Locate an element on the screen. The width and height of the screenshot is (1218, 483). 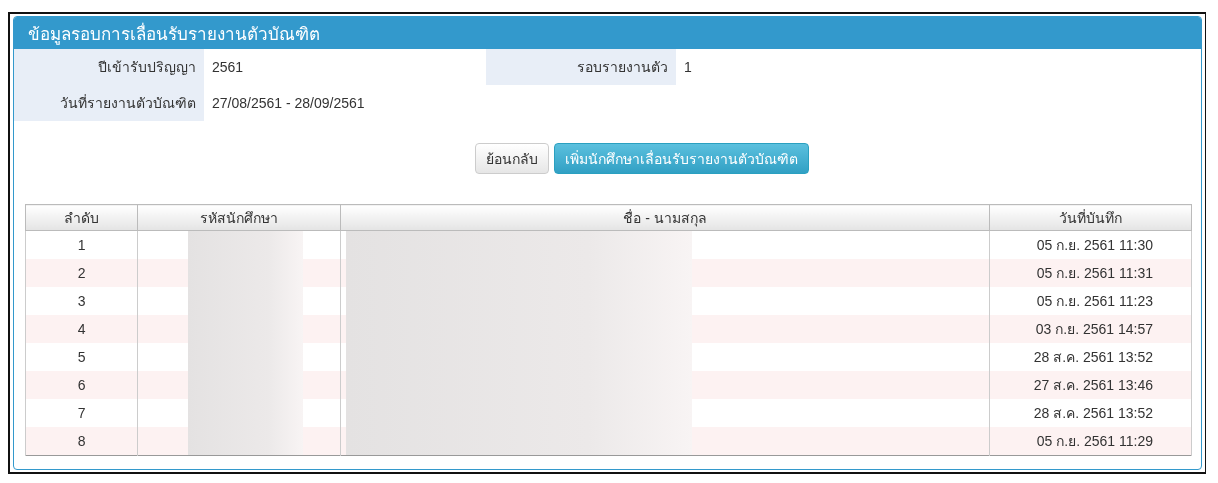
column-header: ชื่อ - นามสกุล is located at coordinates (665, 217).